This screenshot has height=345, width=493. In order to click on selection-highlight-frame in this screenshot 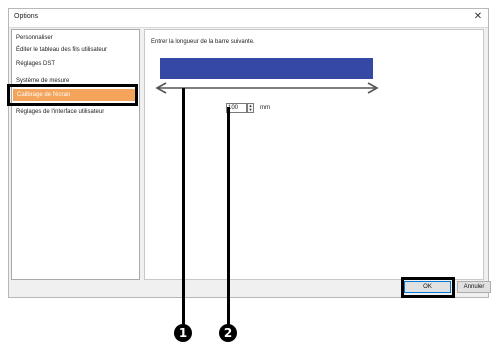, I will do `click(72, 95)`.